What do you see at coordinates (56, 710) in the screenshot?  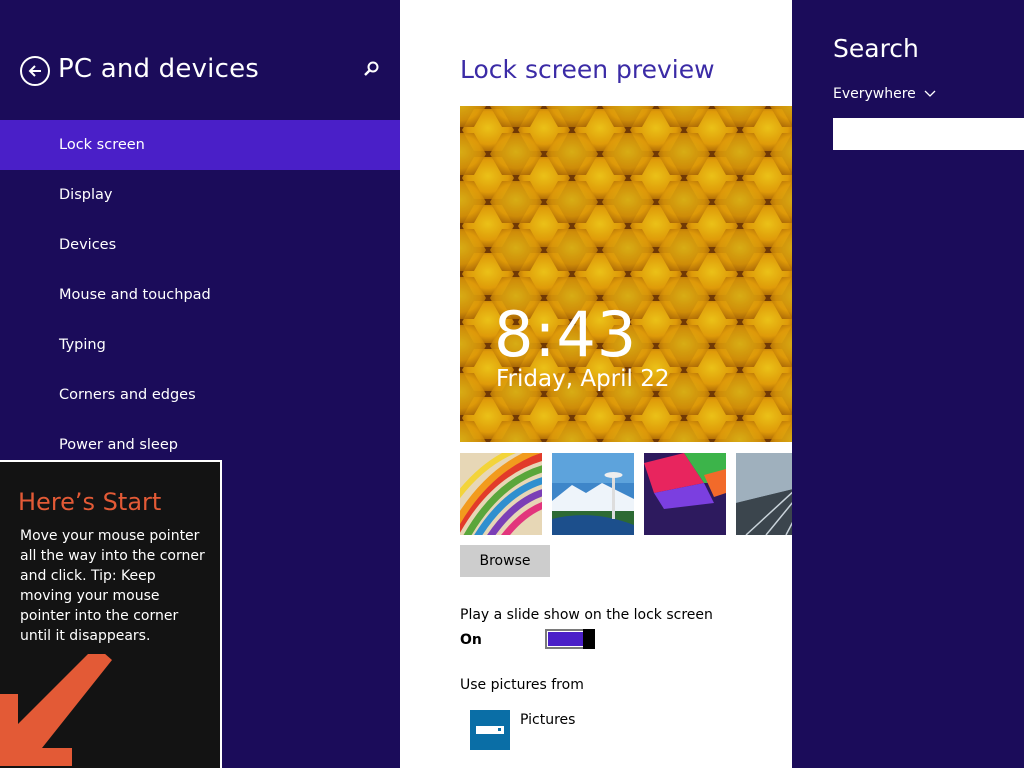 I see `corner-arrow-icon` at bounding box center [56, 710].